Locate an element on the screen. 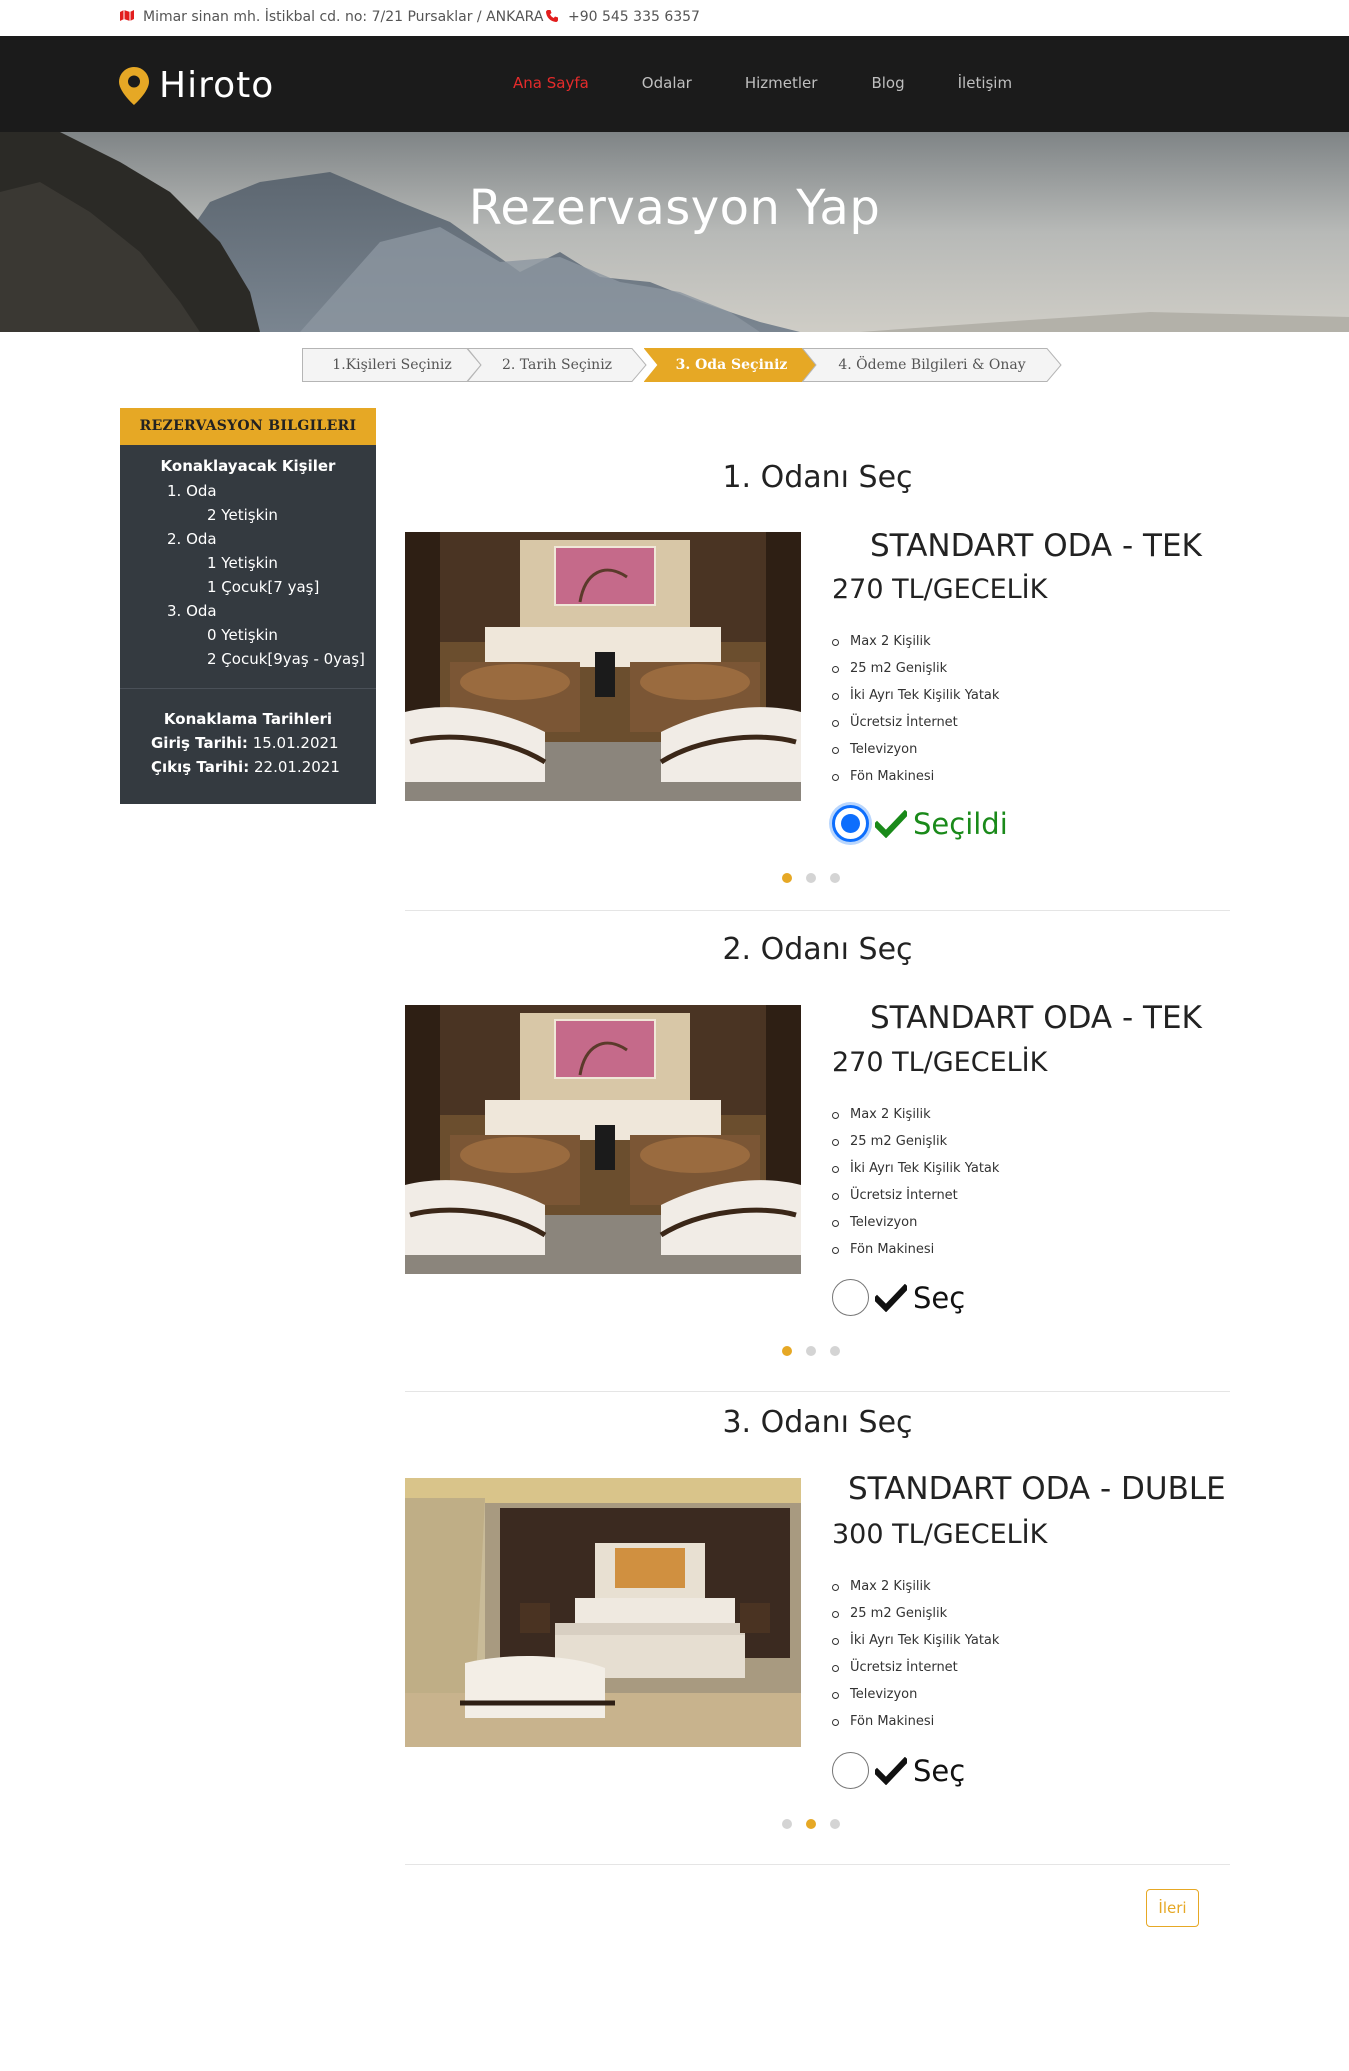 The height and width of the screenshot is (2071, 1349). room-2-select: Seç is located at coordinates (898, 1297).